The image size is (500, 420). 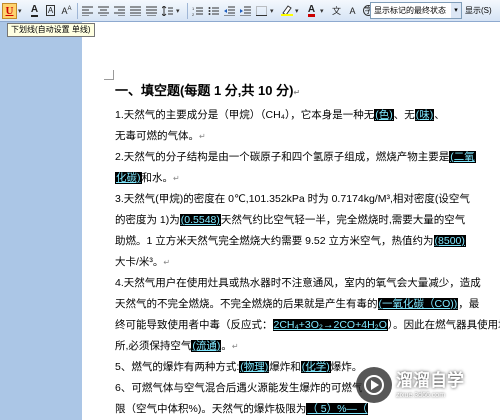 What do you see at coordinates (343, 220) in the screenshot?
I see `line-text: 天然气约比空气轻一半，完全燃烧时,需要大量的空气` at bounding box center [343, 220].